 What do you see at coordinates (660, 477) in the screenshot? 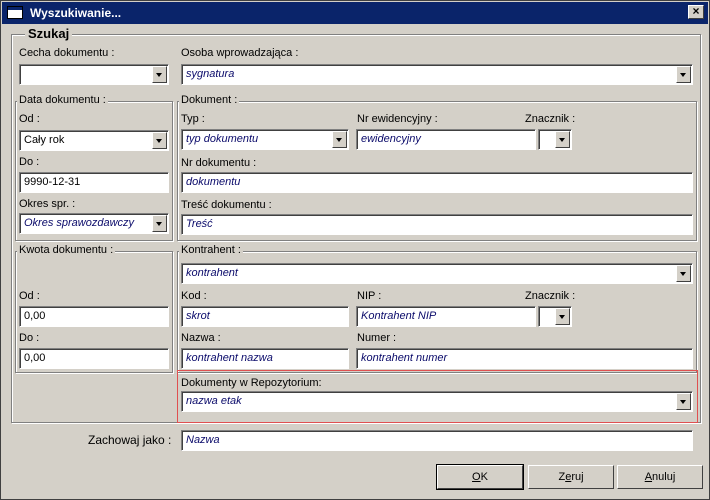
I see `anuluj-button: Anuluj` at bounding box center [660, 477].